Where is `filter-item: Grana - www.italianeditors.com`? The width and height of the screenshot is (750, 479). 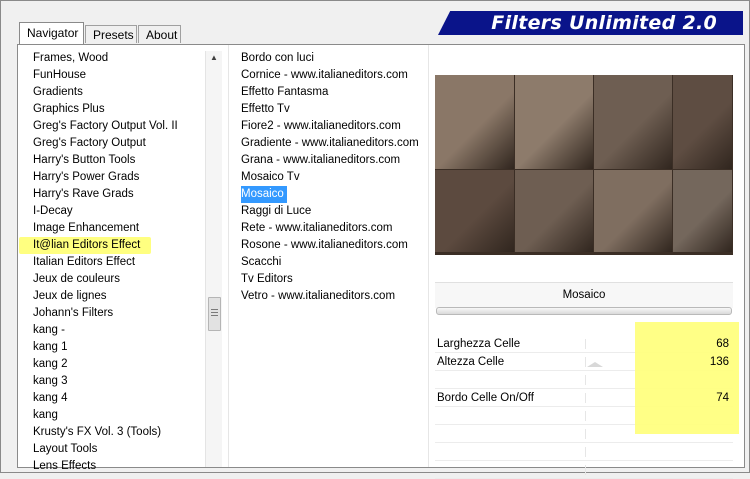
filter-item: Grana - www.italianeditors.com is located at coordinates (329, 160).